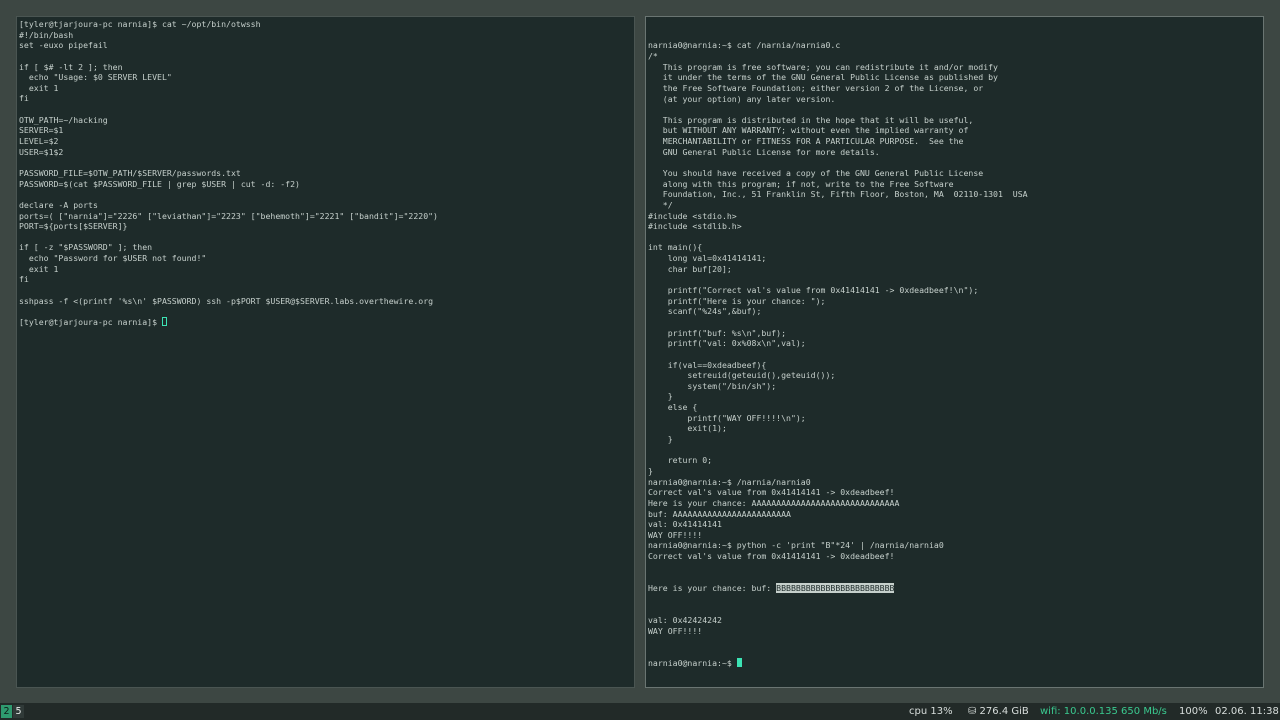 The image size is (1280, 720). Describe the element at coordinates (692, 662) in the screenshot. I see `terminal-right-prompt: narnia0@narnia:~$` at that location.